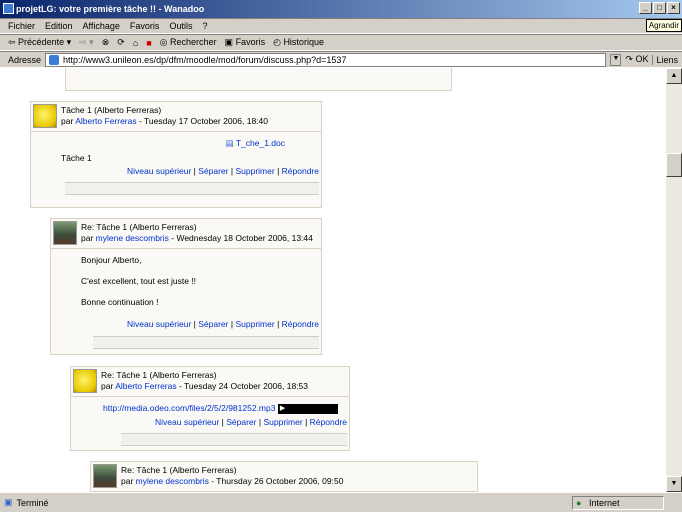 This screenshot has height=512, width=682. I want to click on ie-icon, so click(8, 8).